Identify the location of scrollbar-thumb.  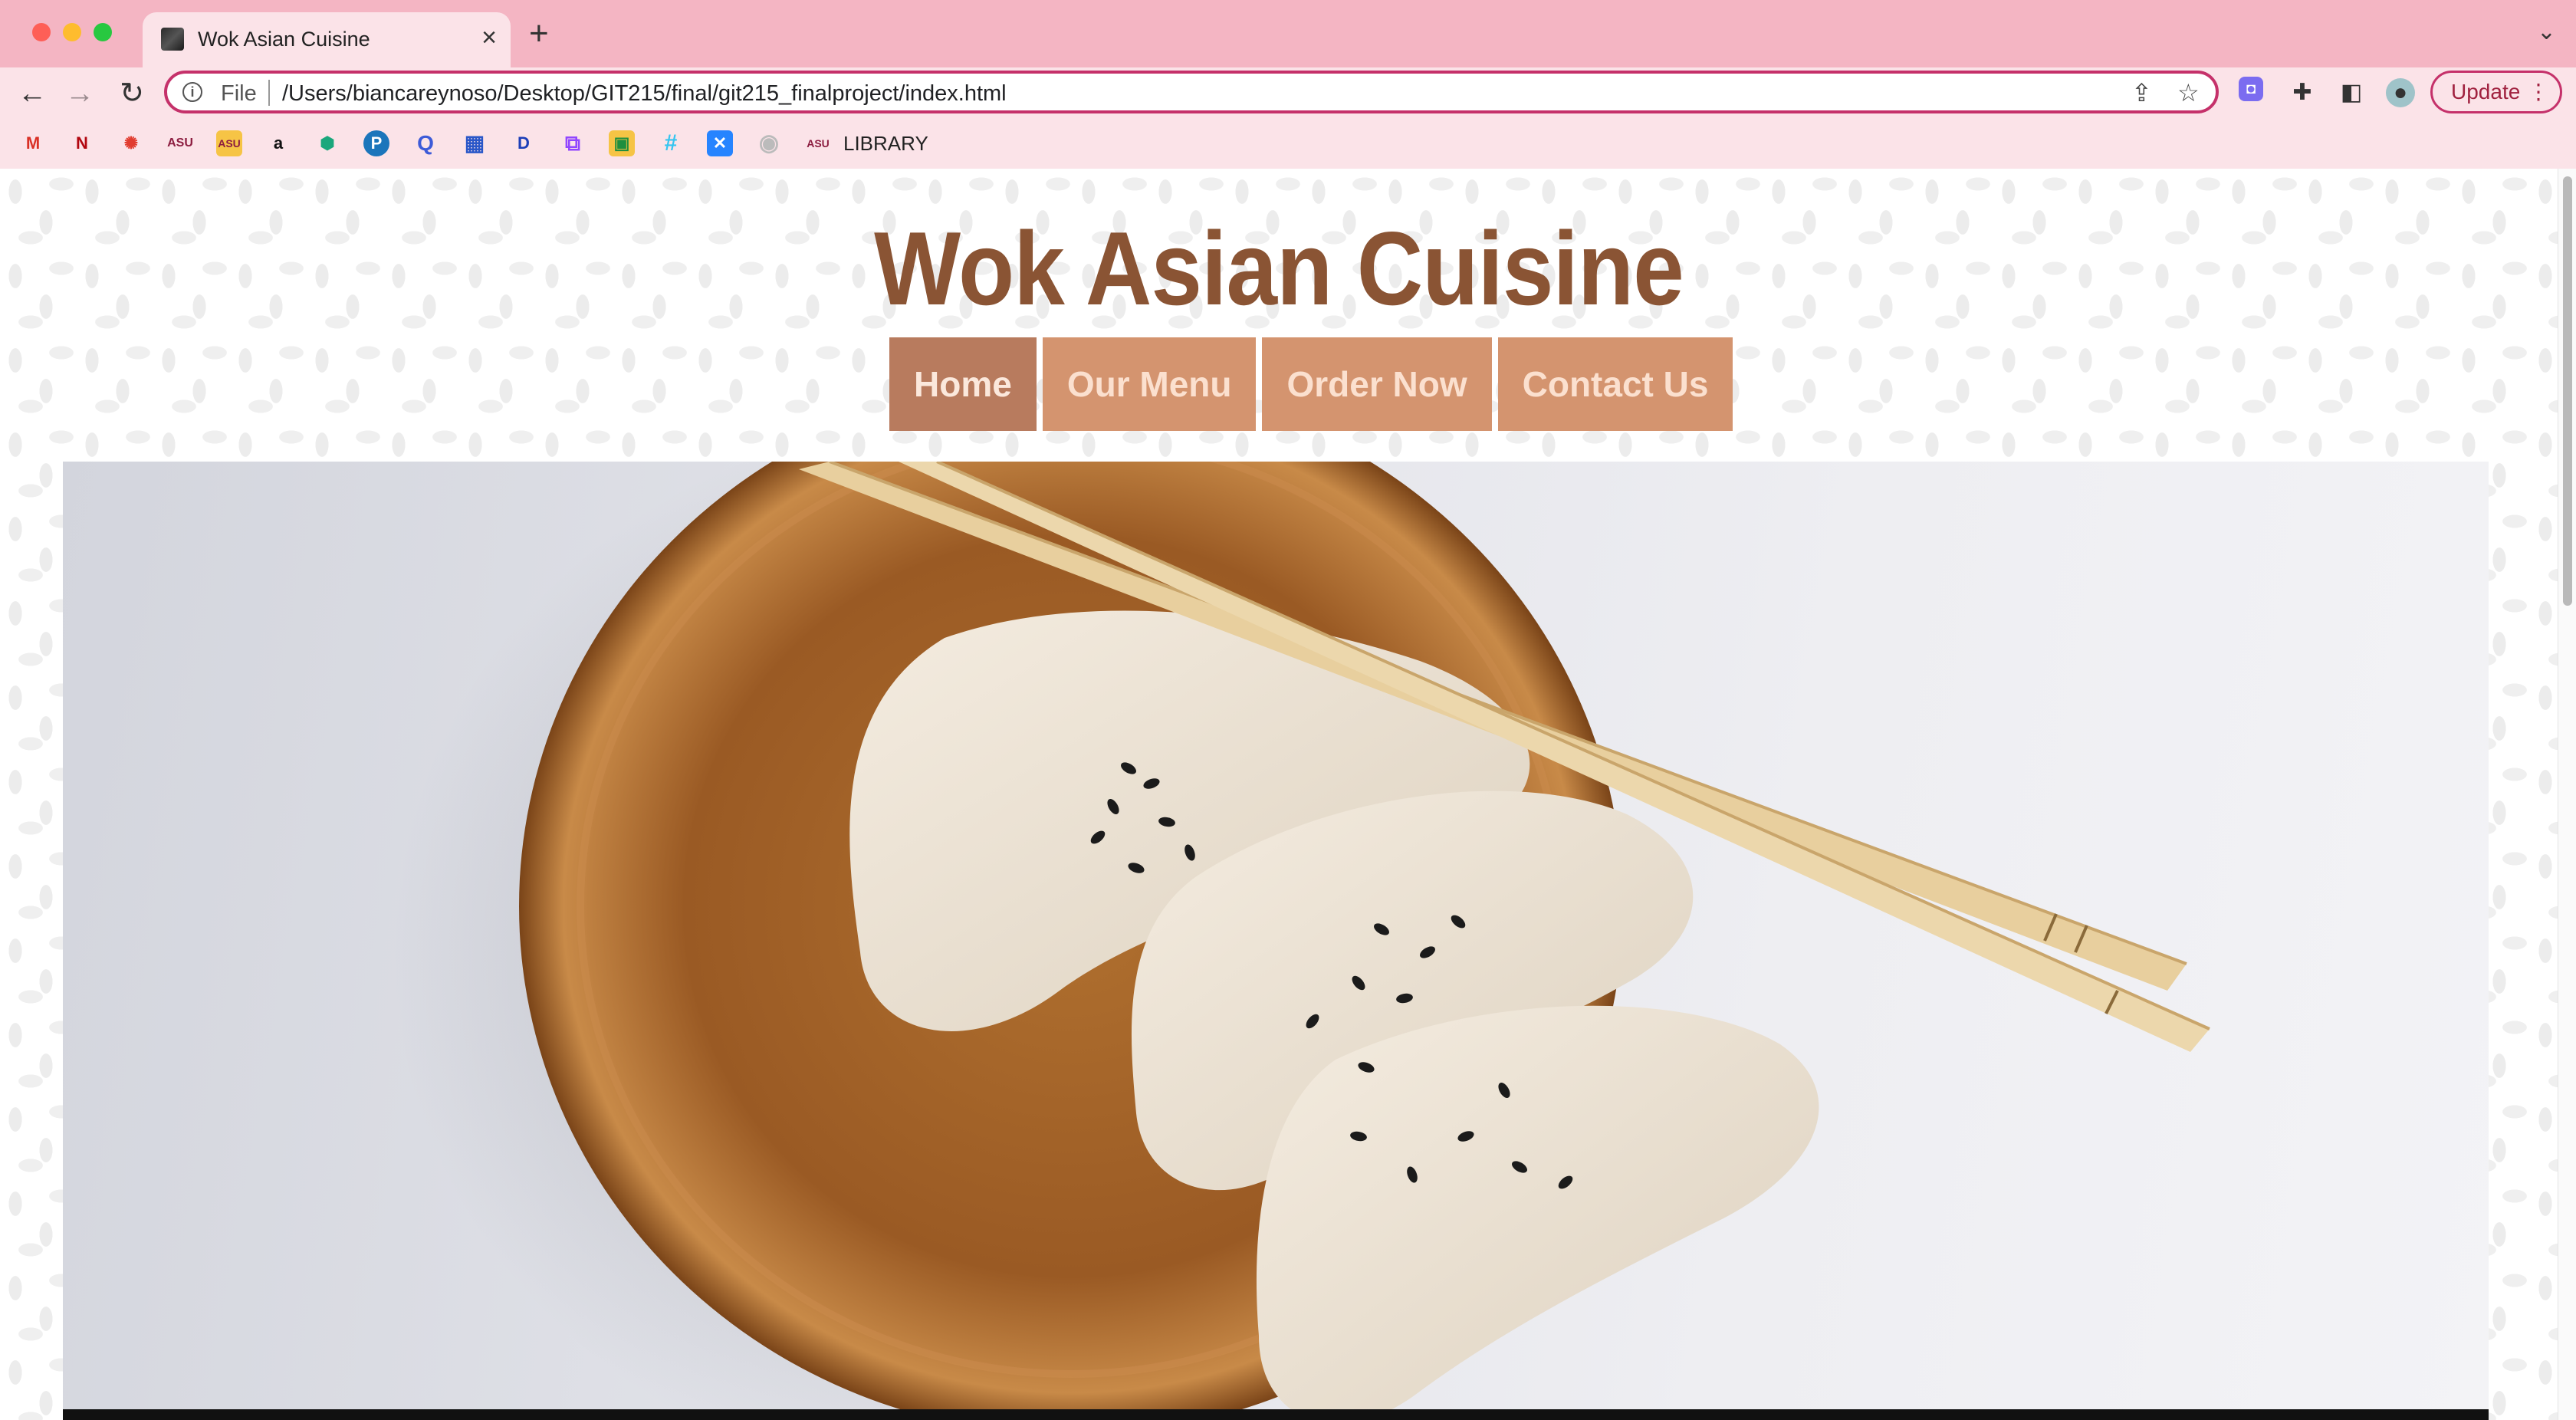
(2568, 391).